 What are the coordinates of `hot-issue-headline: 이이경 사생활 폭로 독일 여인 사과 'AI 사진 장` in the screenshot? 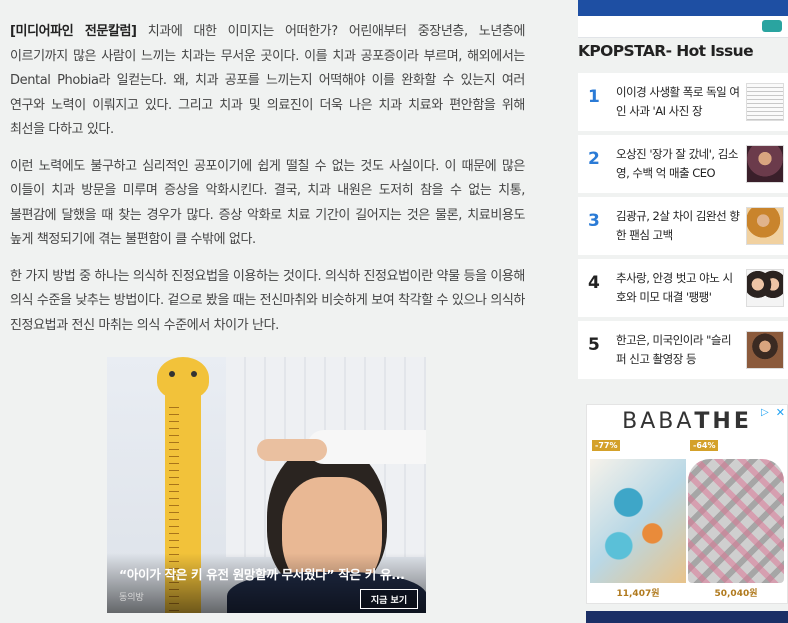 It's located at (678, 102).